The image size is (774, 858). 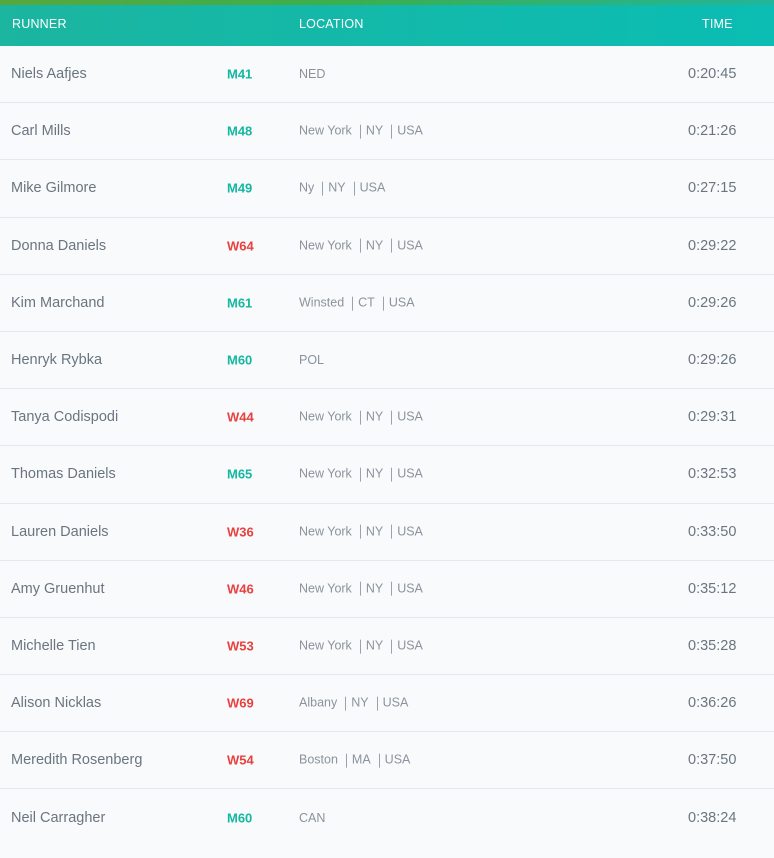 What do you see at coordinates (387, 418) in the screenshot?
I see `table-row: Tanya Codispodi W44 New York NY USA 0:29:31` at bounding box center [387, 418].